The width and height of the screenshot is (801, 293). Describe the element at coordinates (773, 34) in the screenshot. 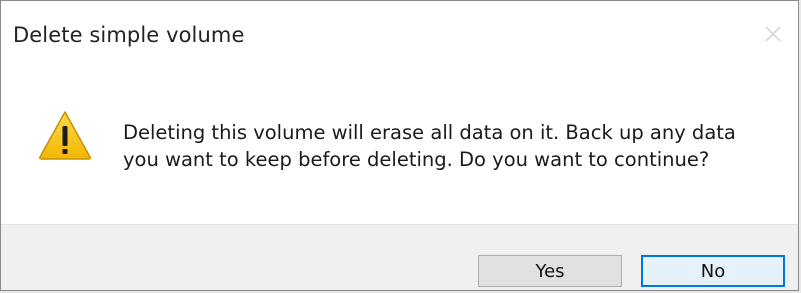

I see `close-icon` at that location.